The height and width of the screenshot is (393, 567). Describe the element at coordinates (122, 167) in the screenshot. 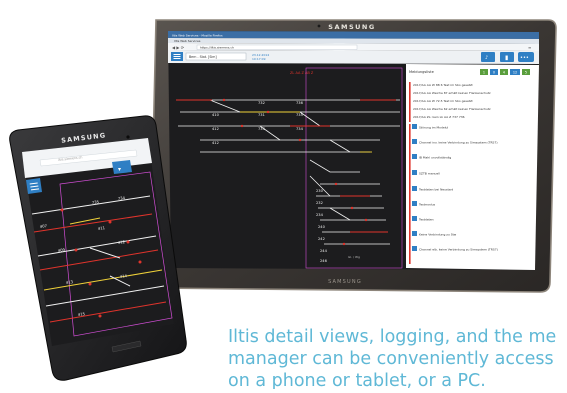

I see `phone-dropdown-button` at that location.